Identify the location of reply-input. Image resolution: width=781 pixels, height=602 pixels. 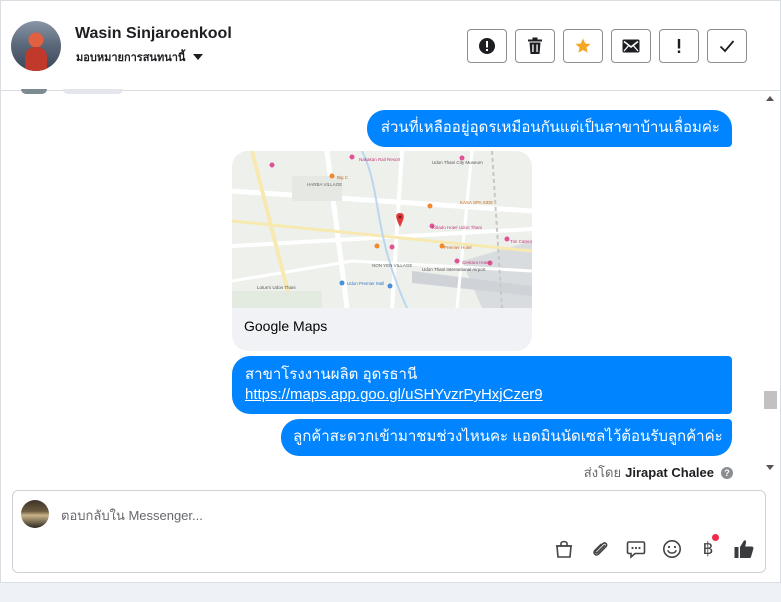
(361, 515).